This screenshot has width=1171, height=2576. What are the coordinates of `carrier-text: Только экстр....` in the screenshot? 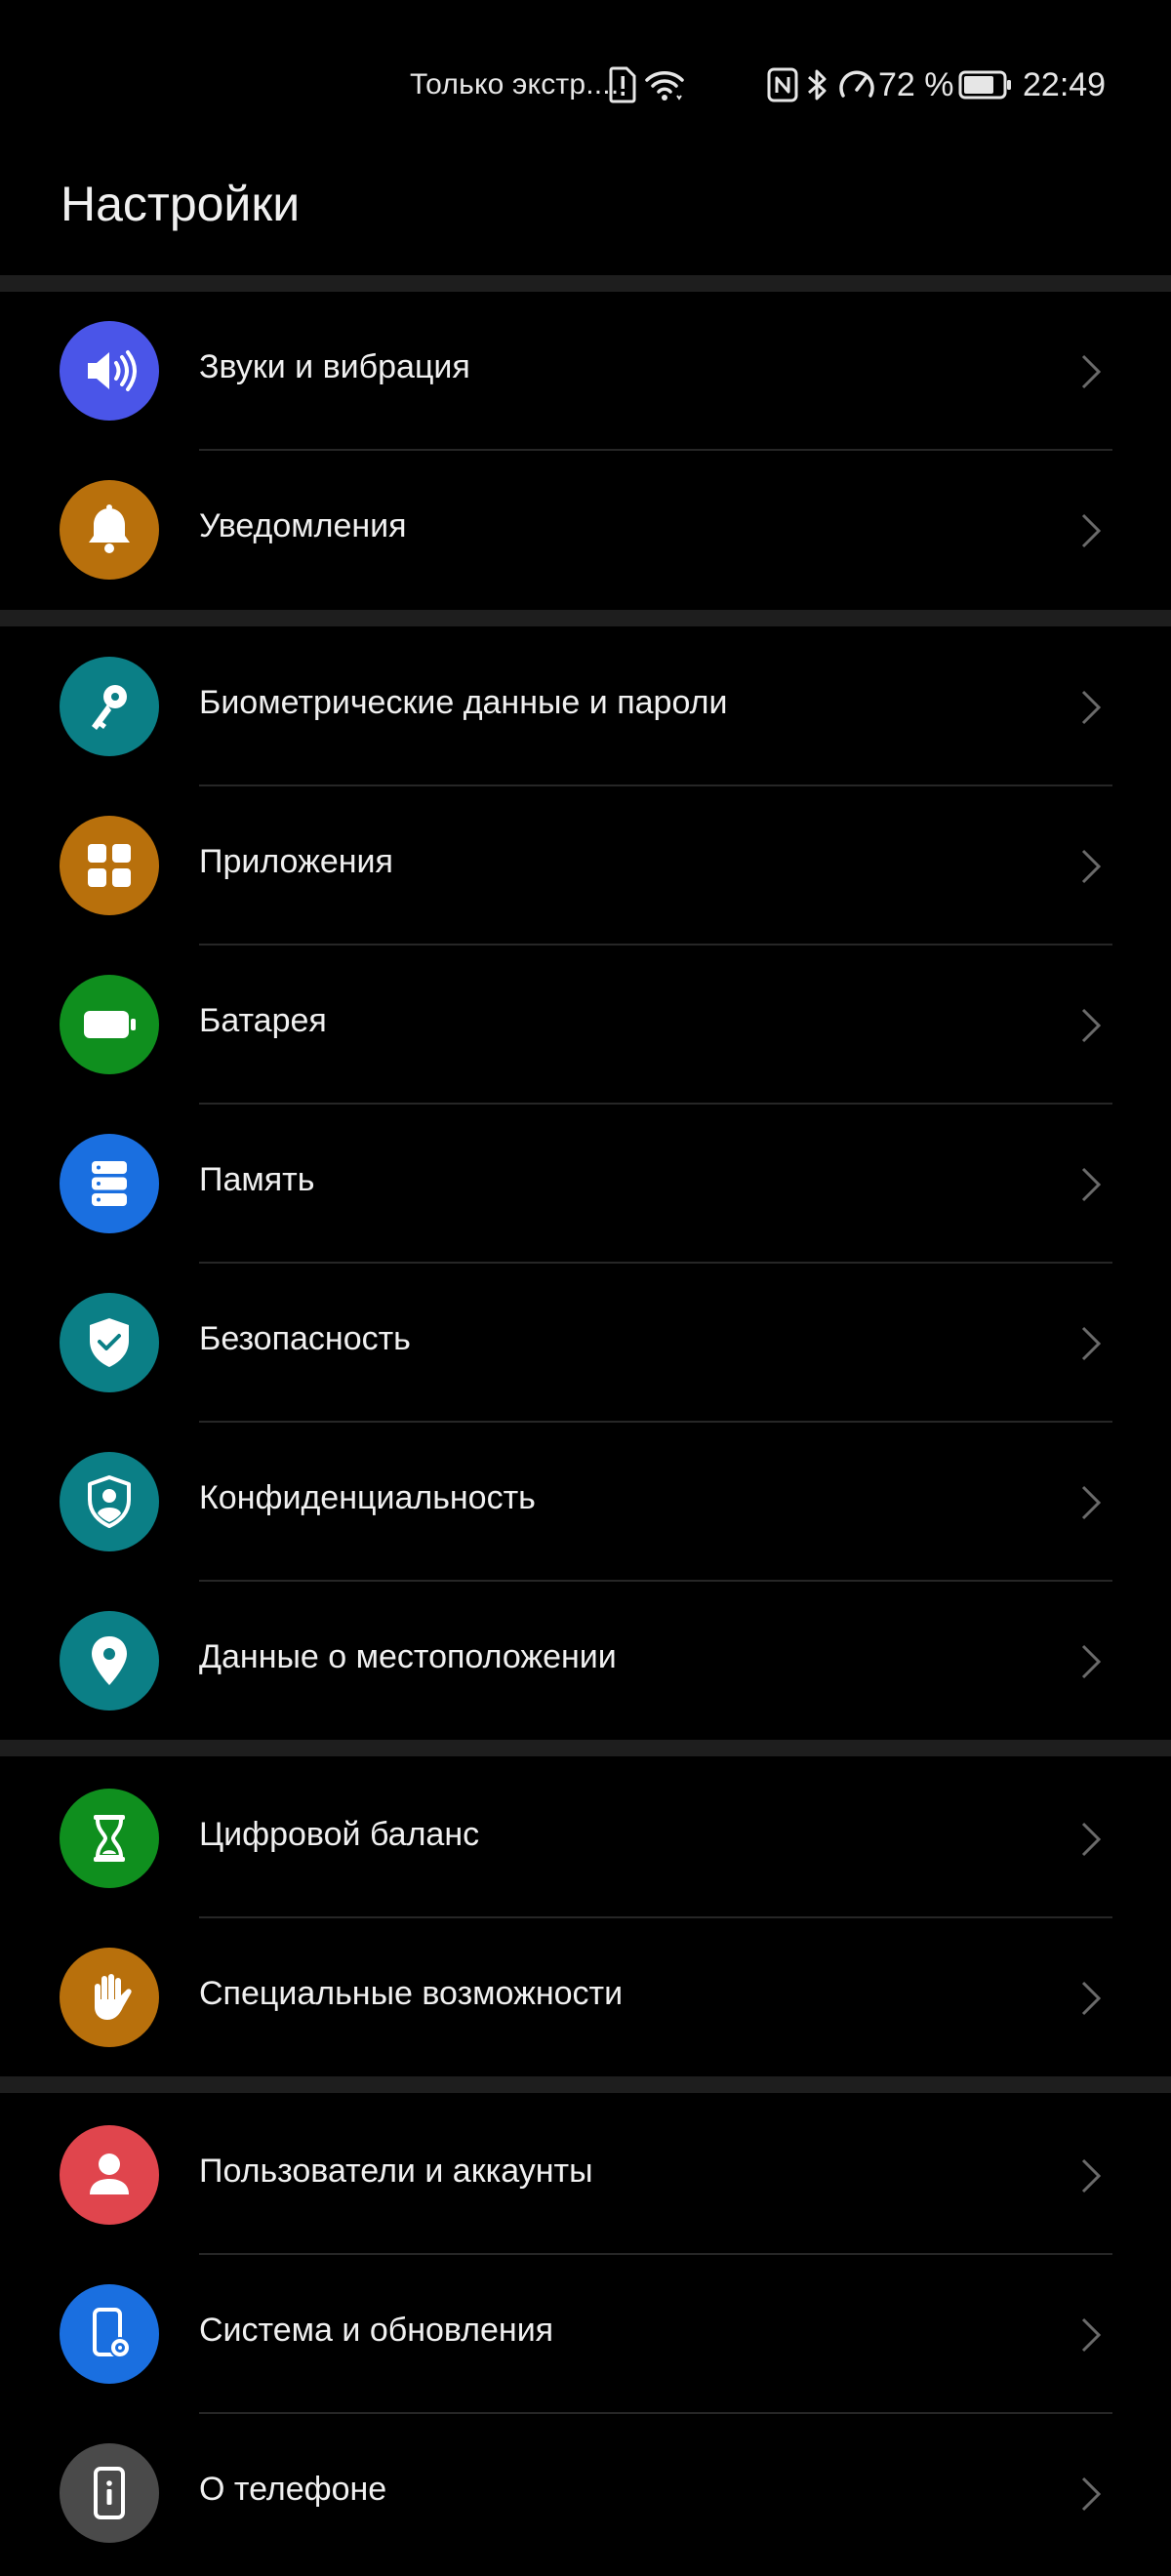 It's located at (515, 84).